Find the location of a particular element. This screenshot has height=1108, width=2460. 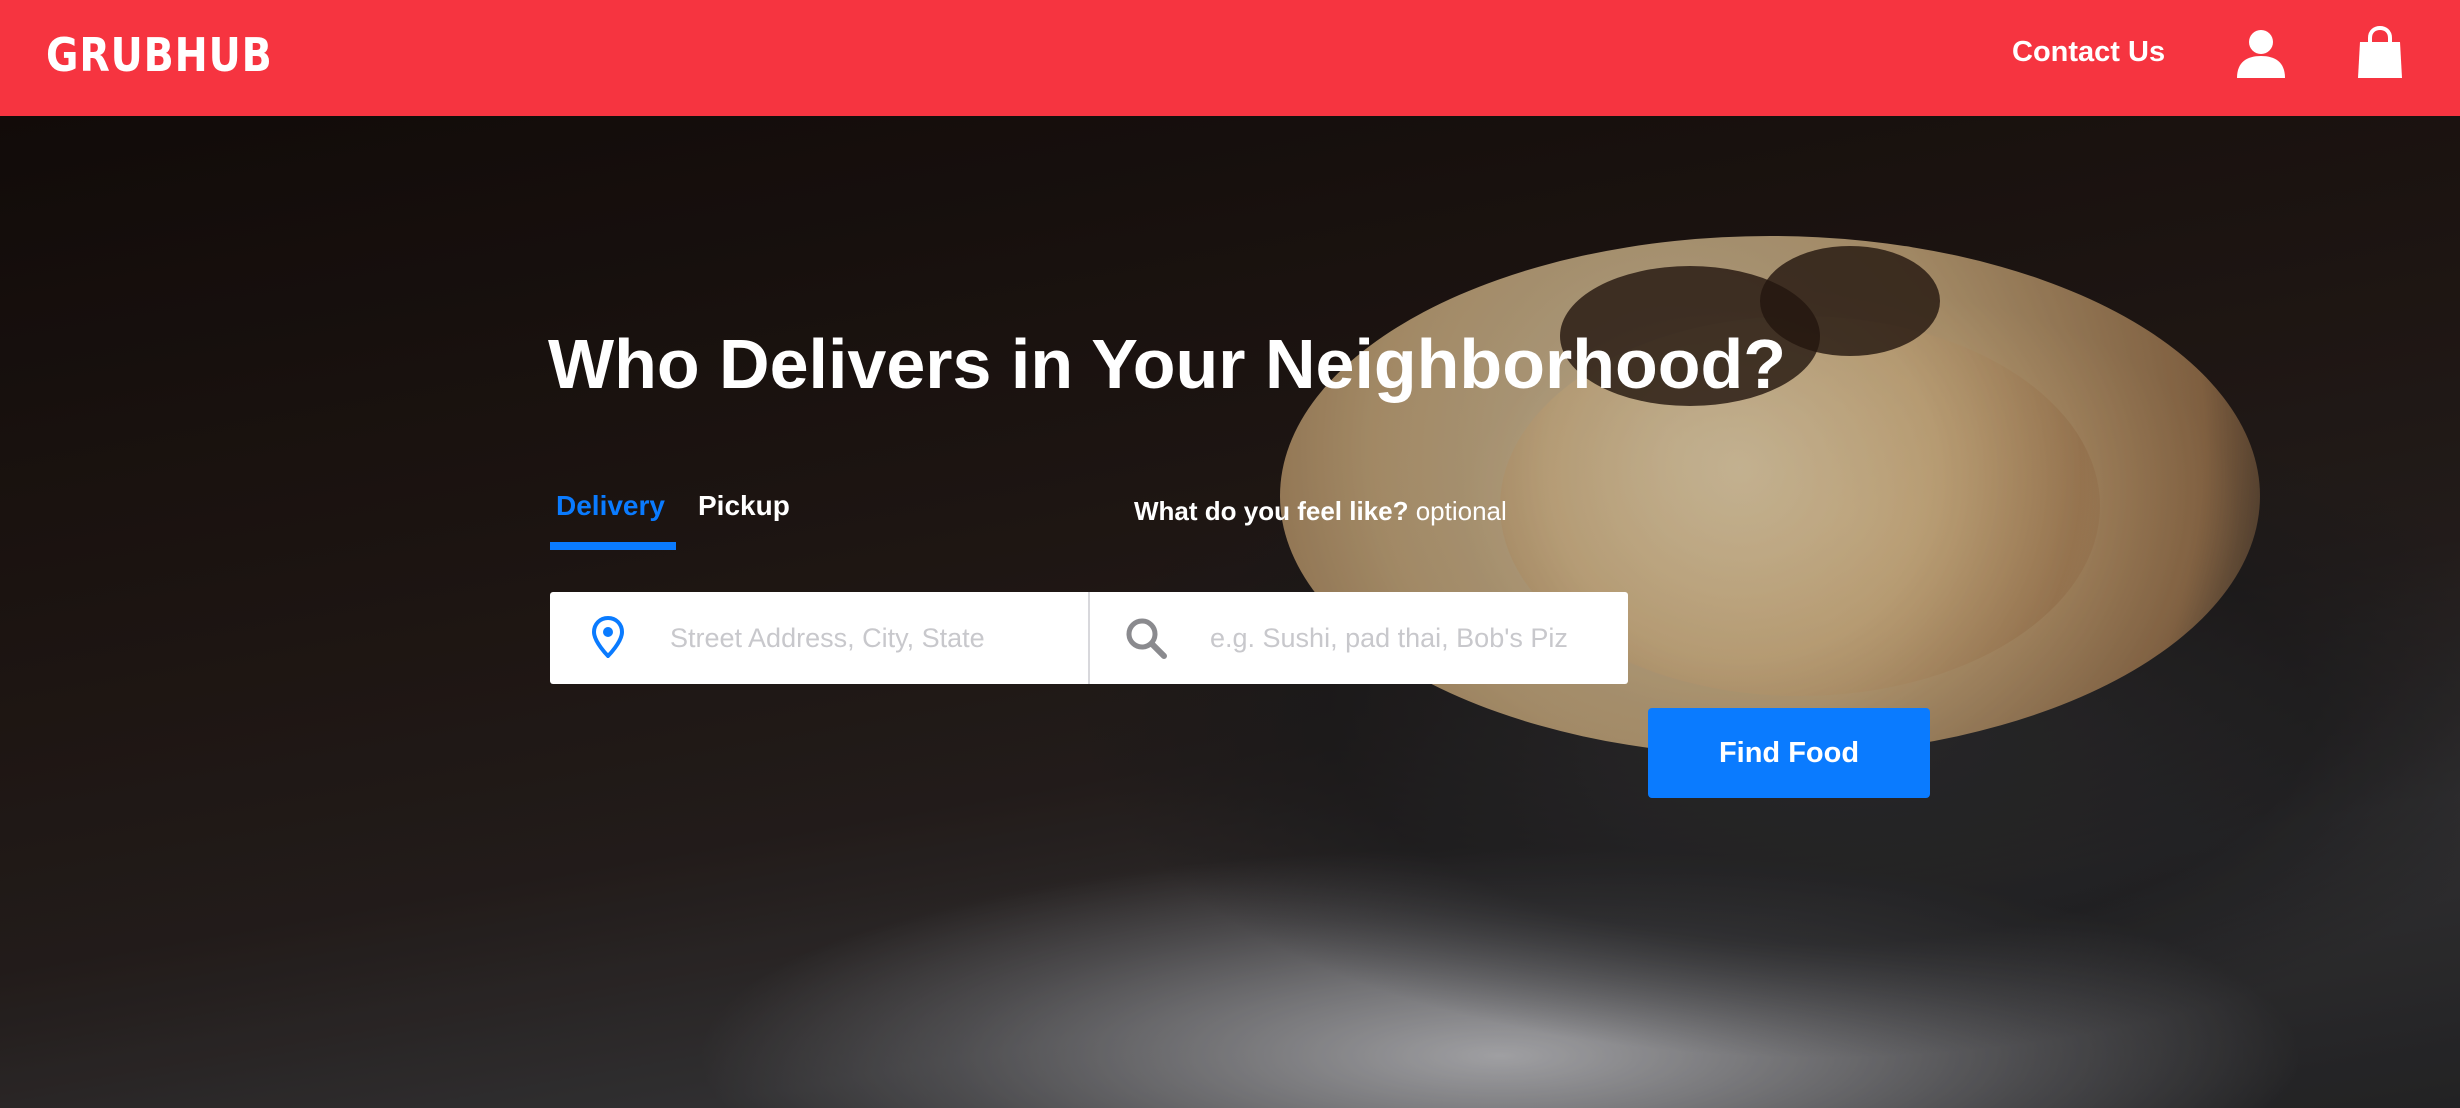

top-header: GRUBHUB Contact Us is located at coordinates (1230, 58).